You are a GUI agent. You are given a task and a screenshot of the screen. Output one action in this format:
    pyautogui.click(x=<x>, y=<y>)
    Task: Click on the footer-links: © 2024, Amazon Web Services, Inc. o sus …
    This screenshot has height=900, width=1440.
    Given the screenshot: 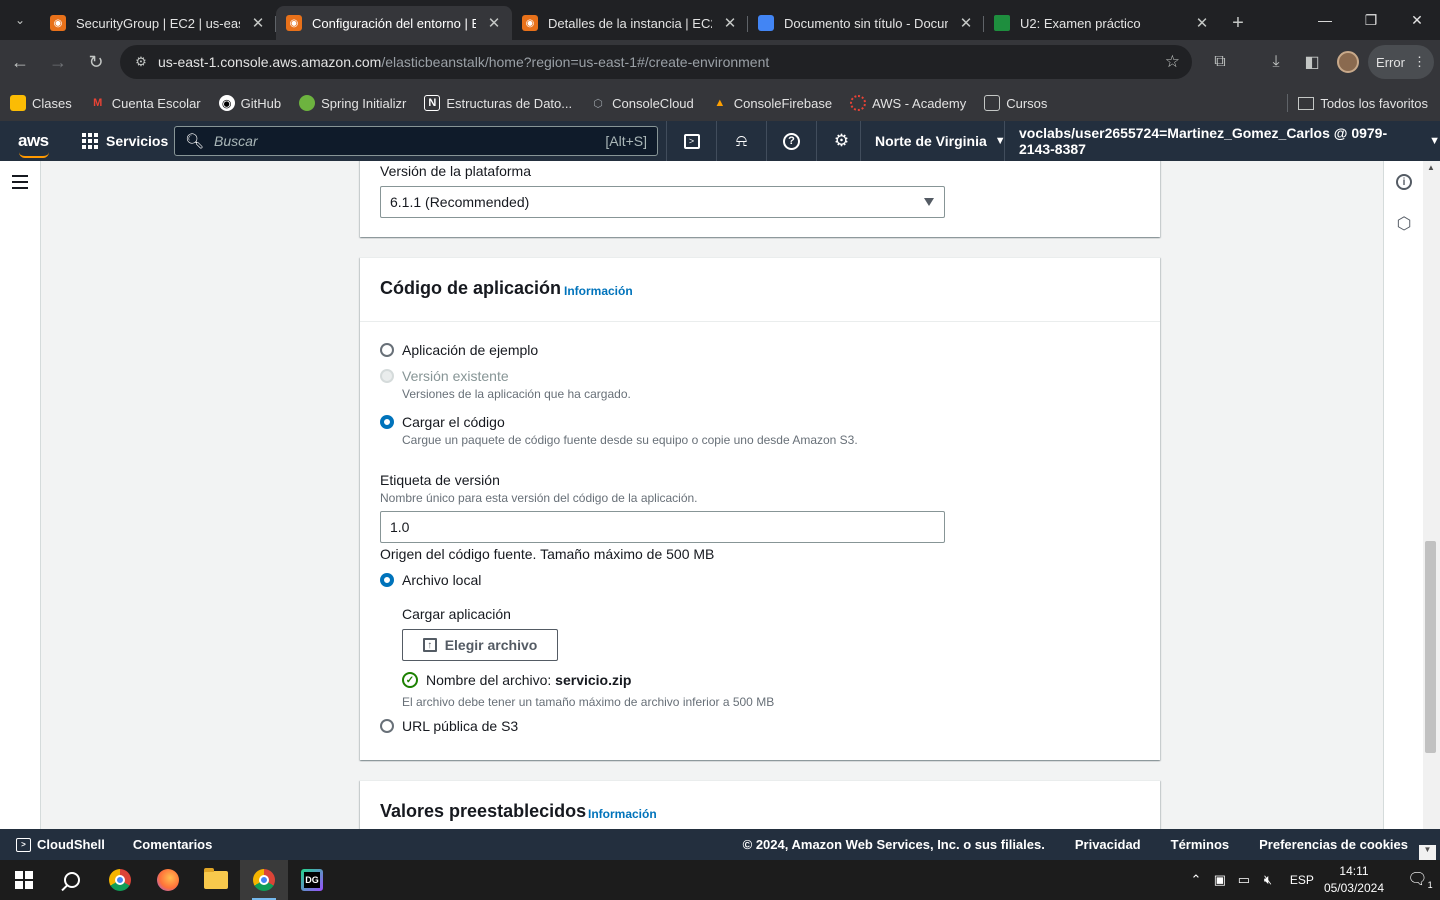 What is the action you would take?
    pyautogui.click(x=1075, y=844)
    